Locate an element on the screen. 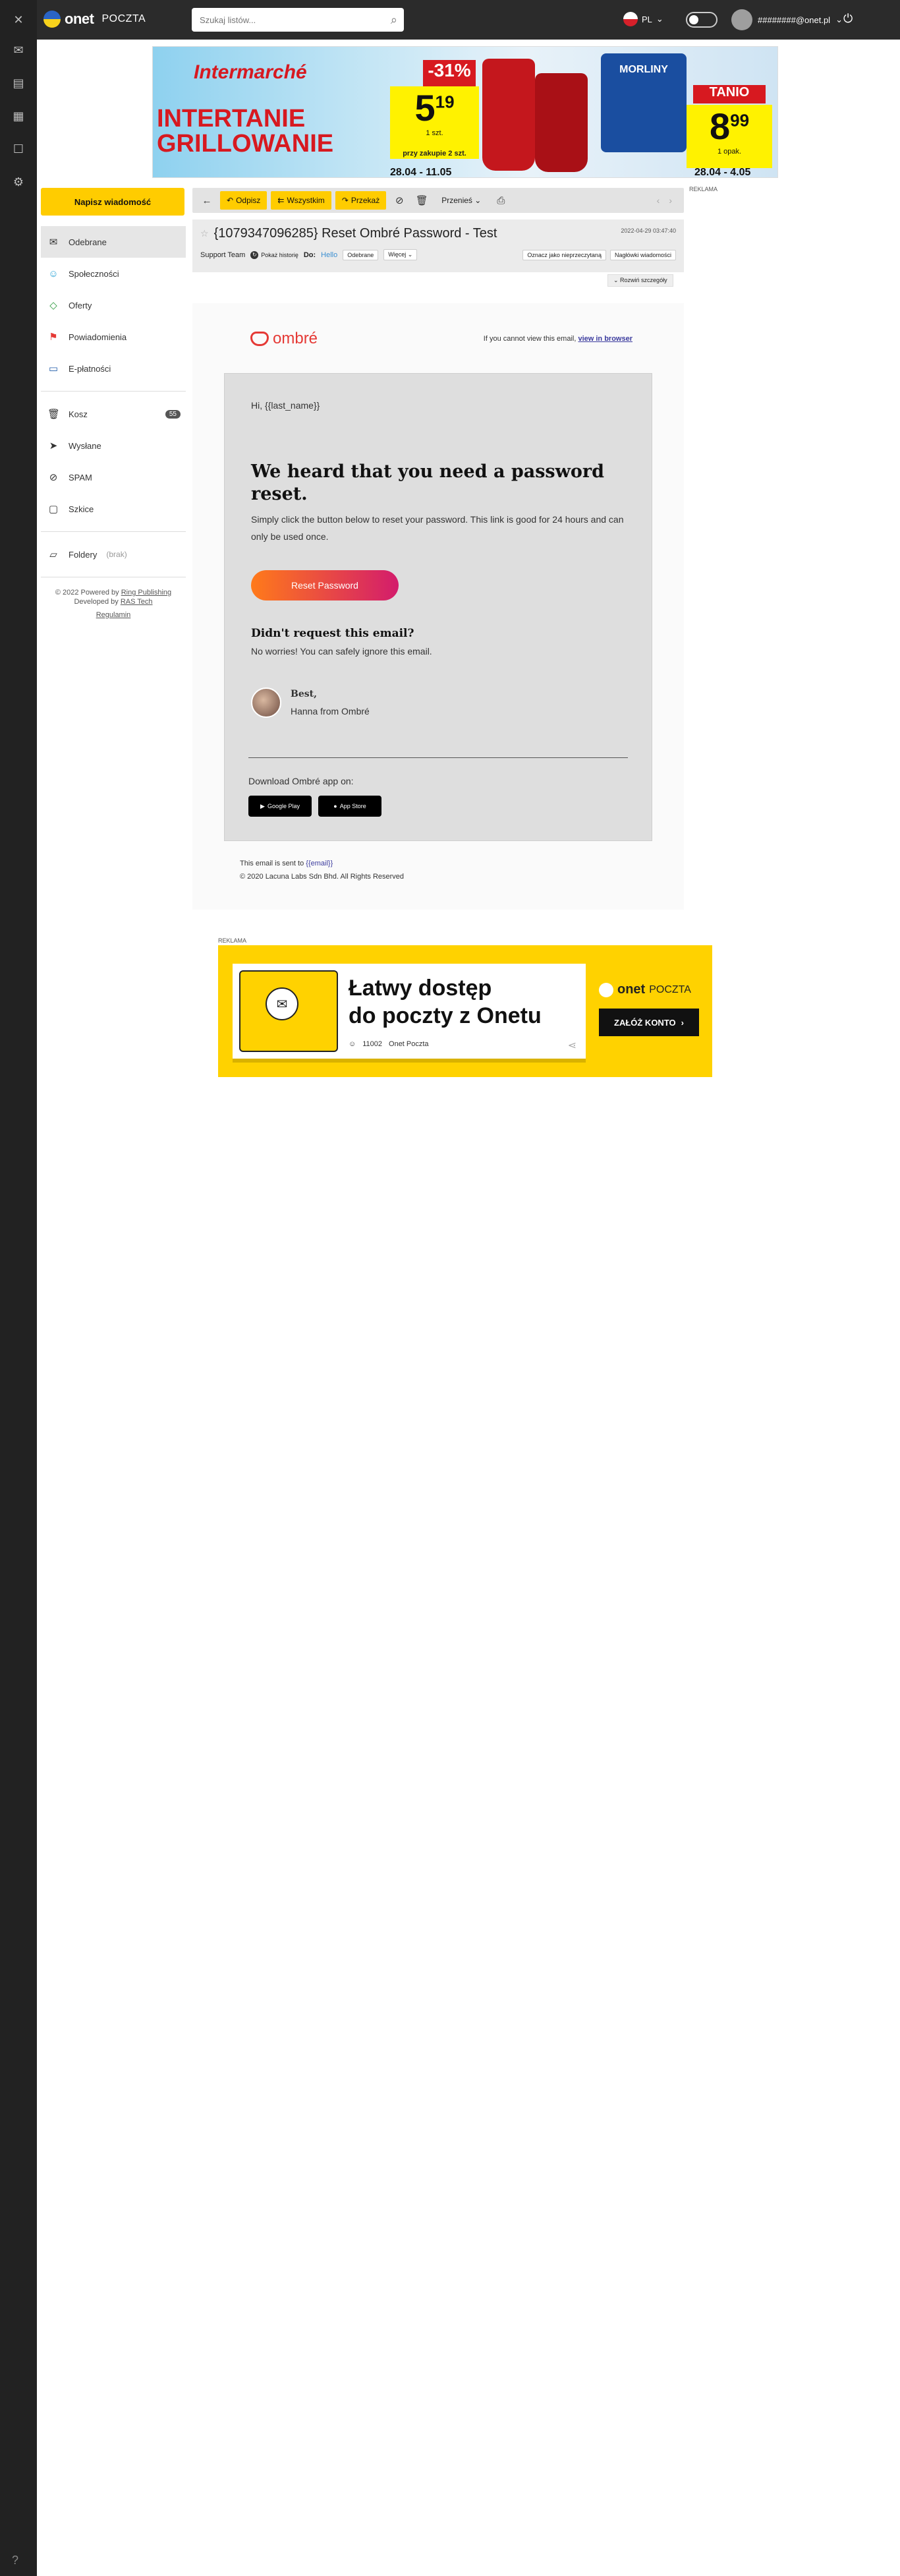 This screenshot has width=900, height=2576. toggle-knob is located at coordinates (693, 19).